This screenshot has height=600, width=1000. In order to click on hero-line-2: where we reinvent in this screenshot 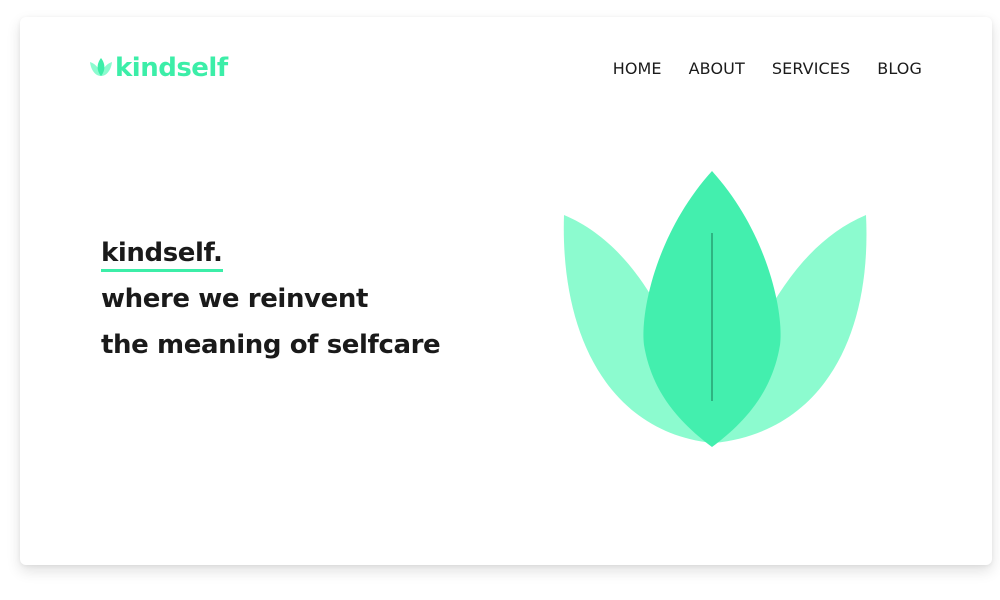, I will do `click(234, 299)`.